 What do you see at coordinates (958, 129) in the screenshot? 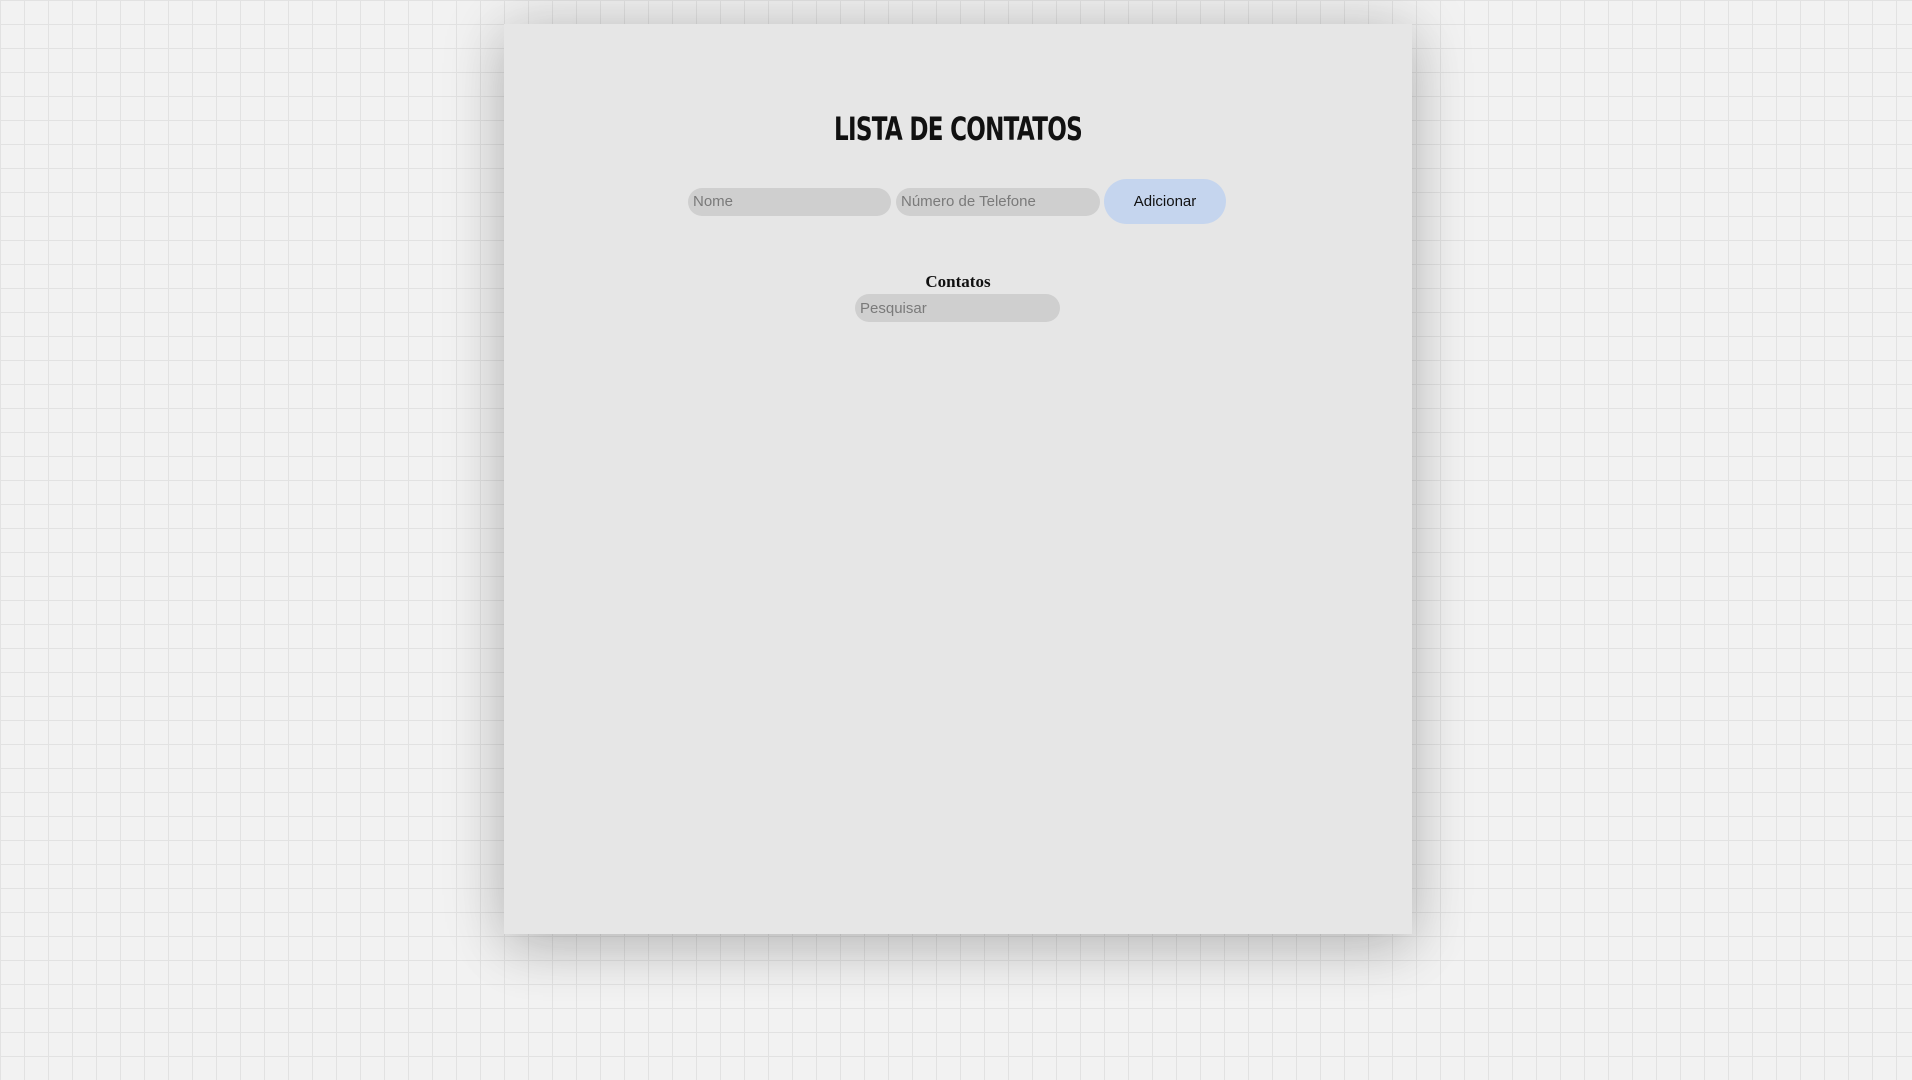
I see `page-title: Lista de Contatos` at bounding box center [958, 129].